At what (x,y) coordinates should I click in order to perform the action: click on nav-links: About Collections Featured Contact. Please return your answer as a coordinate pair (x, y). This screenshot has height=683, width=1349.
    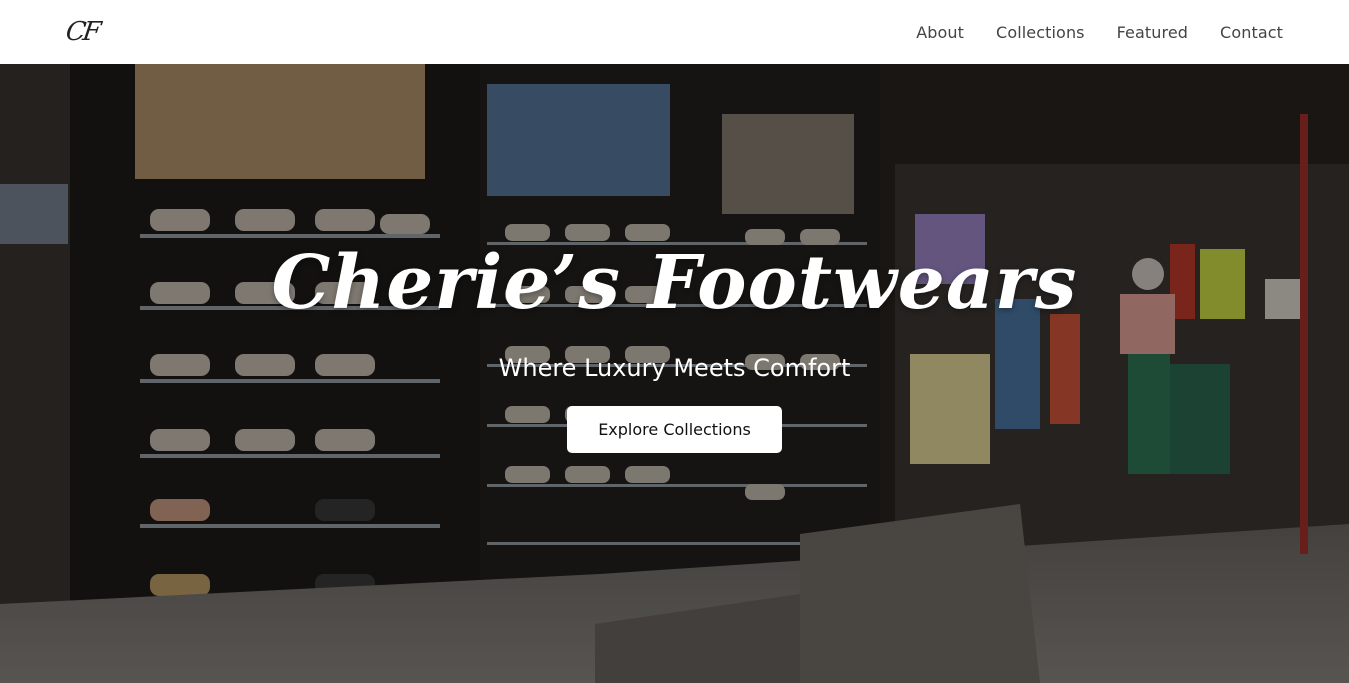
    Looking at the image, I should click on (1099, 32).